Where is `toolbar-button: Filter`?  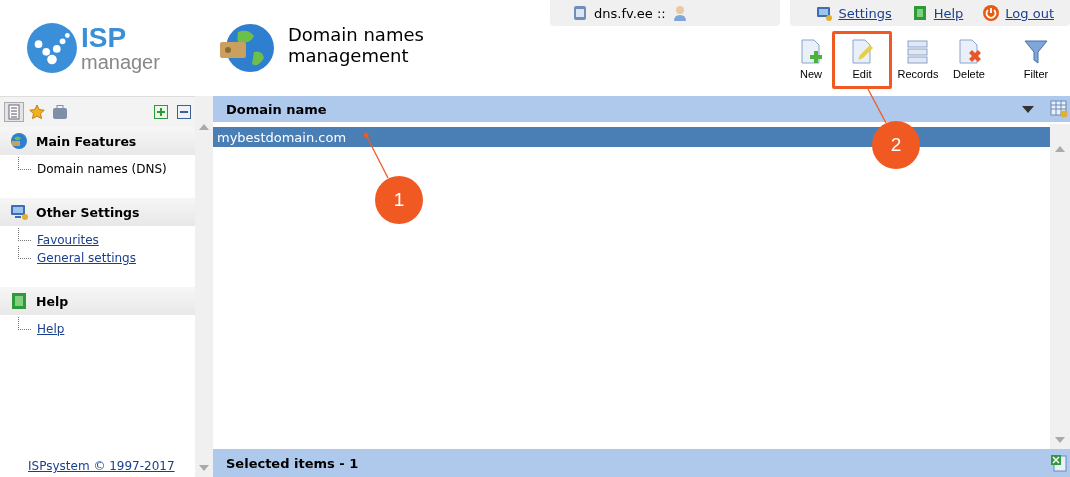
toolbar-button: Filter is located at coordinates (1036, 60).